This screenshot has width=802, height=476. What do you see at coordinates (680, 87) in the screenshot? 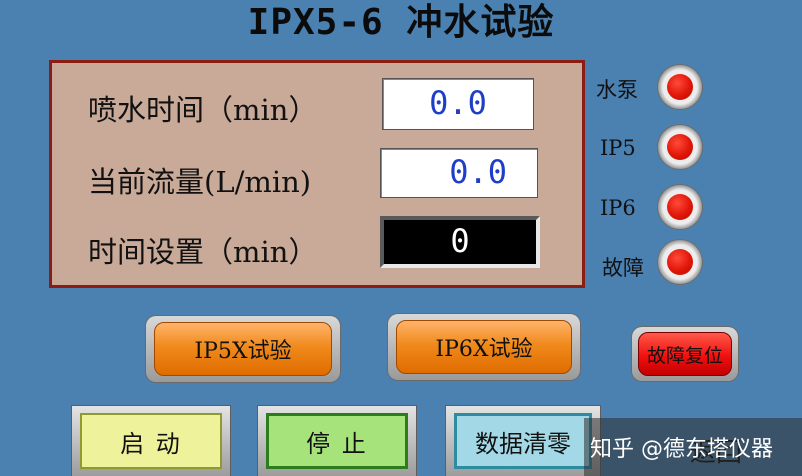
I see `pump-indicator-lamp` at bounding box center [680, 87].